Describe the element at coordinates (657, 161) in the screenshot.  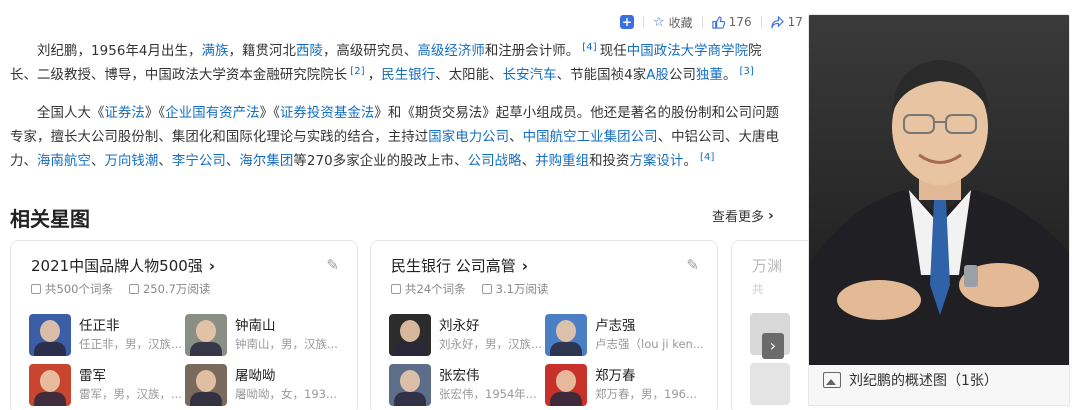
I see `inline-link: 方案设计` at that location.